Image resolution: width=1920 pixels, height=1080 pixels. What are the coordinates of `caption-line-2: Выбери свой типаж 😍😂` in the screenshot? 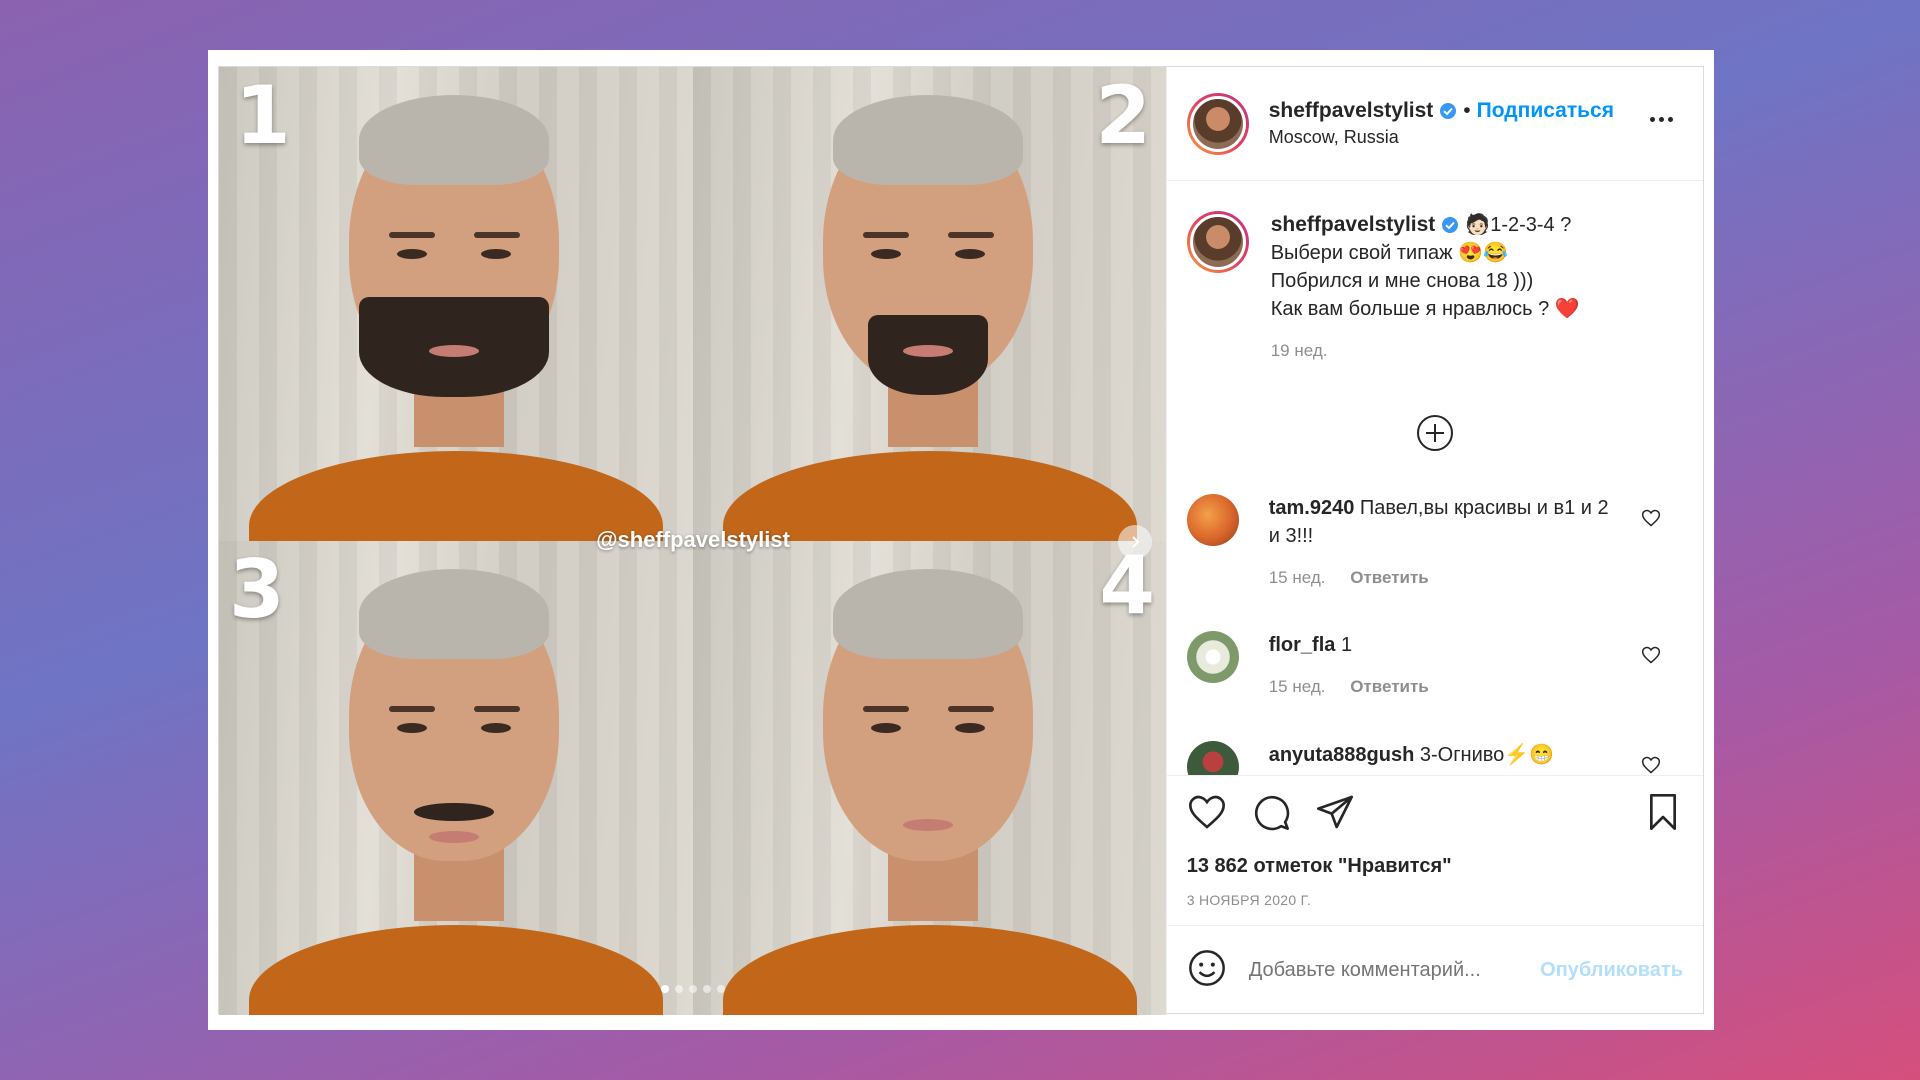 It's located at (1389, 253).